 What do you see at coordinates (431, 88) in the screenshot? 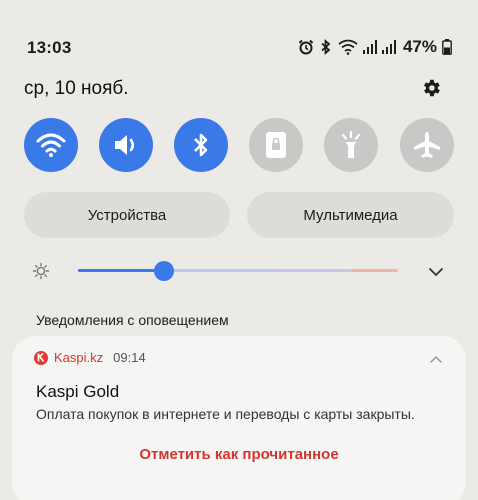
I see `gear-icon` at bounding box center [431, 88].